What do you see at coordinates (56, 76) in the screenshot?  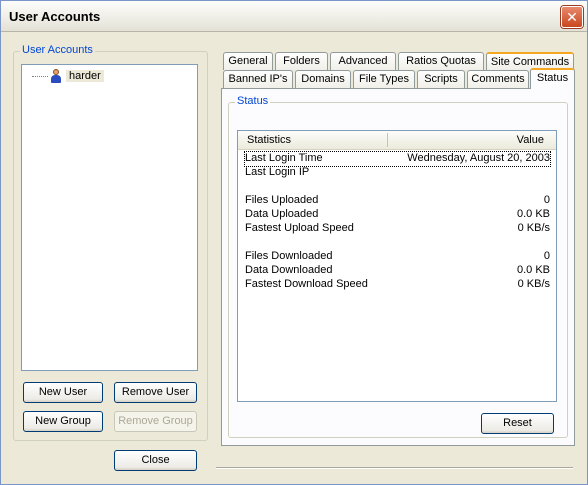 I see `user-icon` at bounding box center [56, 76].